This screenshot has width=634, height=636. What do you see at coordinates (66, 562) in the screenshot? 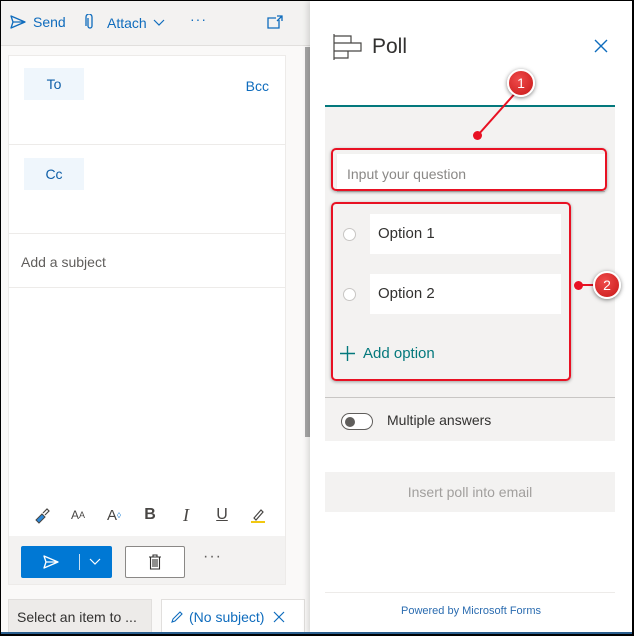
I see `send-button` at bounding box center [66, 562].